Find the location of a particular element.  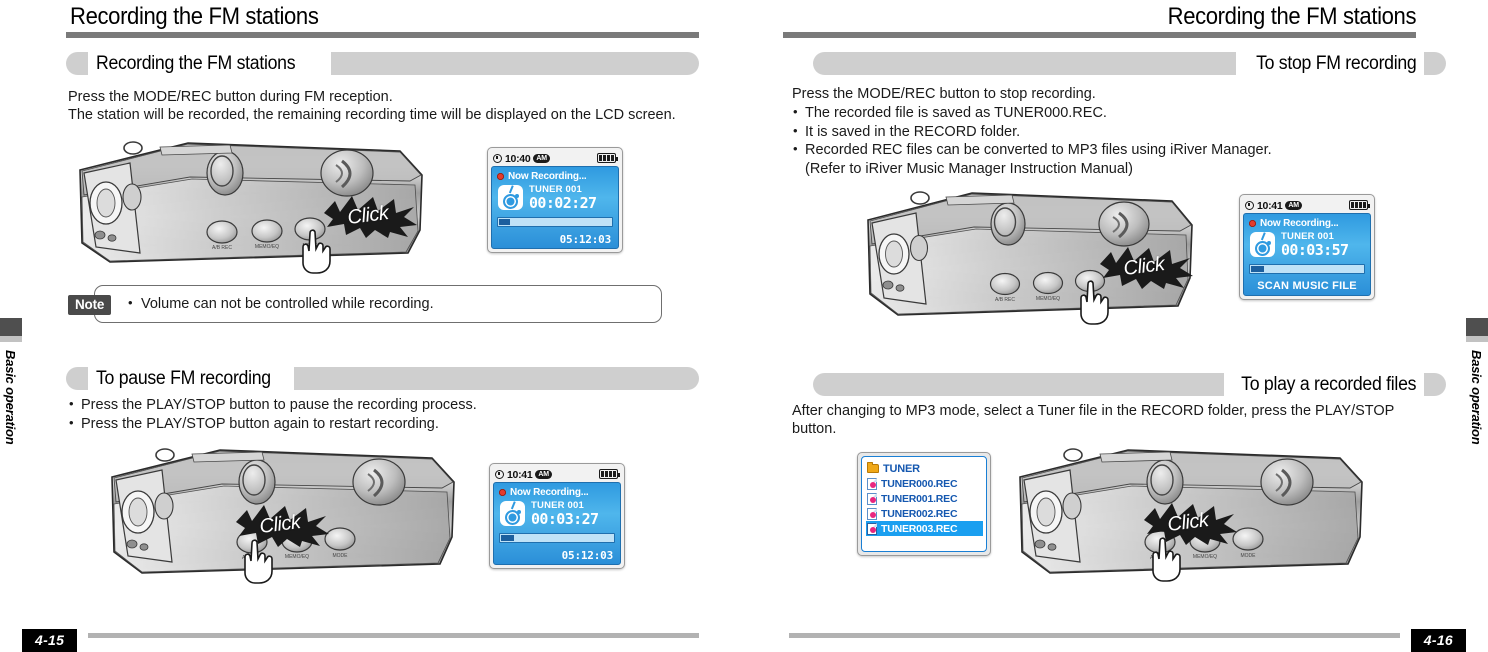

side-tab-basic-operation-left: Basic operation is located at coordinates (11, 381).